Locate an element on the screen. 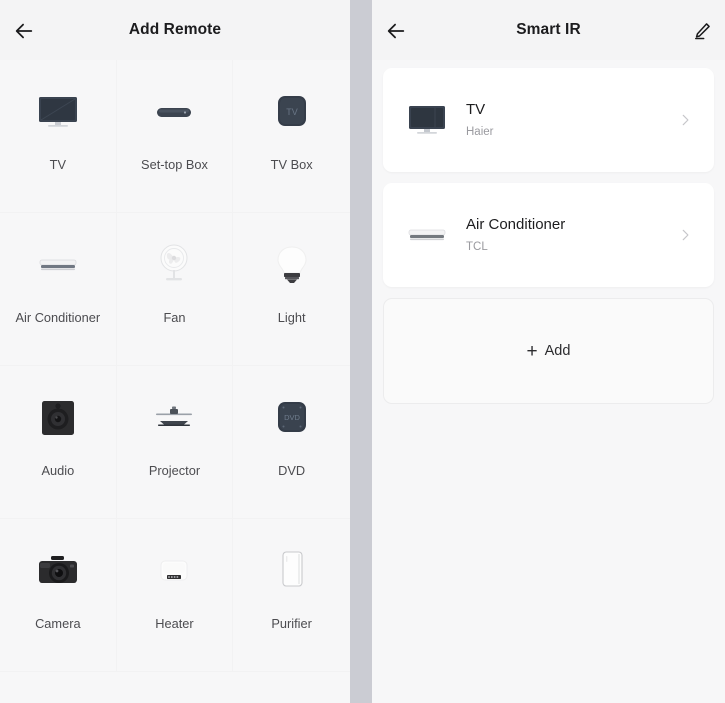  back-button-left is located at coordinates (24, 31).